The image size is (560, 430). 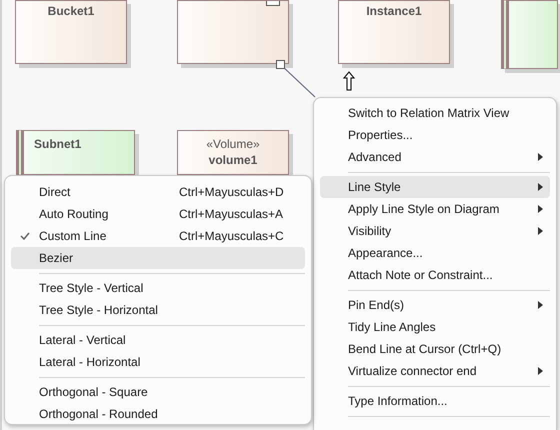 What do you see at coordinates (25, 236) in the screenshot?
I see `check-icon` at bounding box center [25, 236].